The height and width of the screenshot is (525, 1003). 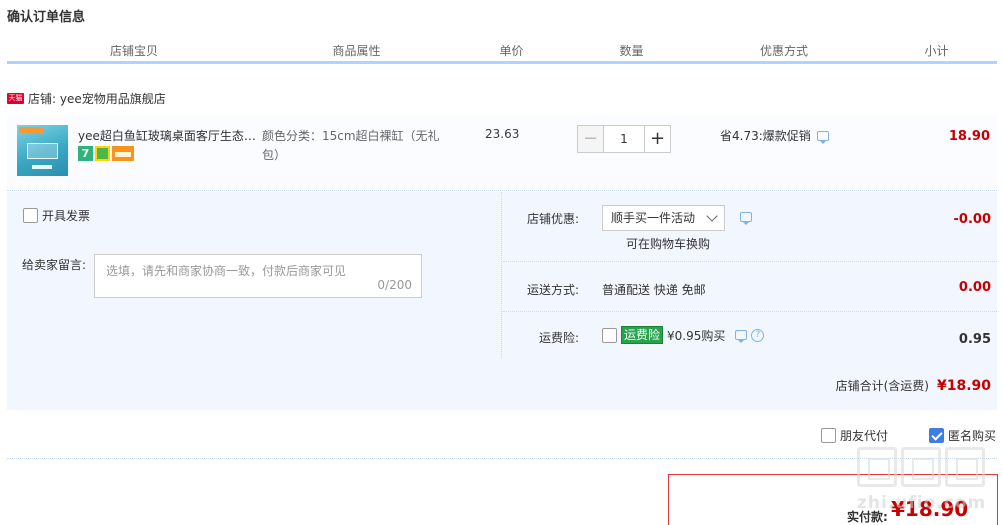 I want to click on chevron-down-icon, so click(x=712, y=216).